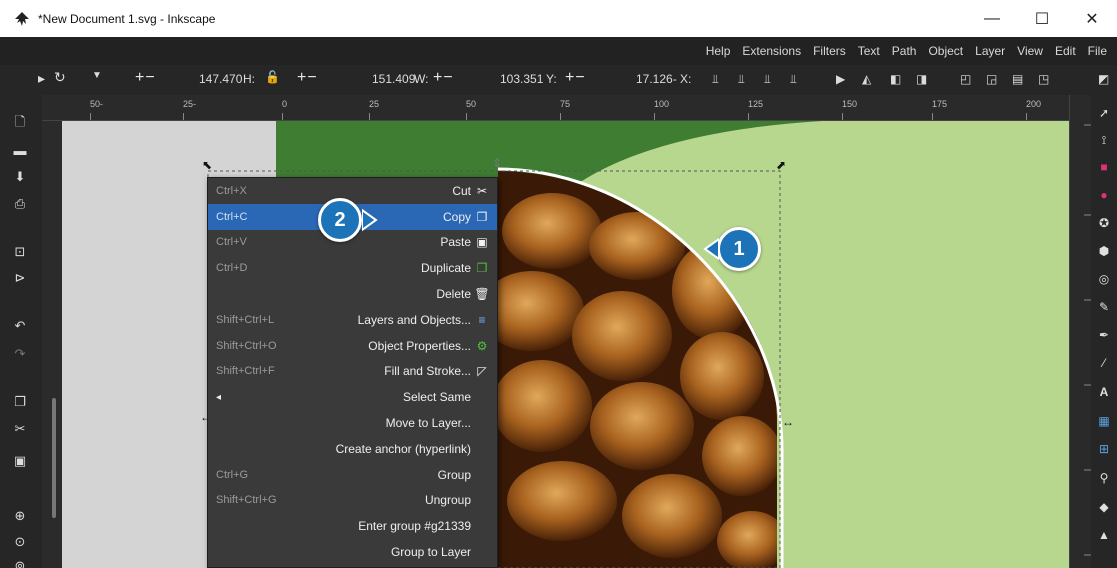 This screenshot has height=568, width=1117. Describe the element at coordinates (352, 475) in the screenshot. I see `menu-item-group: Ctrl+G Group` at that location.